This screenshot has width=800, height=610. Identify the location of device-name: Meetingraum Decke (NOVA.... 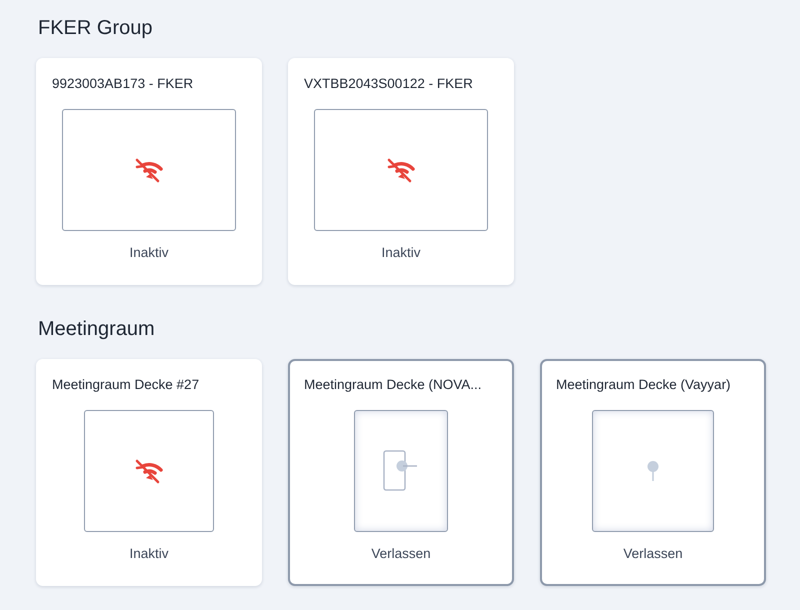
(393, 384).